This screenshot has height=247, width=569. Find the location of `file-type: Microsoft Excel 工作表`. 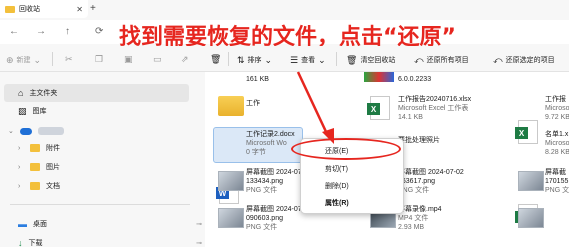

file-type: Microsoft Excel 工作表 is located at coordinates (433, 108).